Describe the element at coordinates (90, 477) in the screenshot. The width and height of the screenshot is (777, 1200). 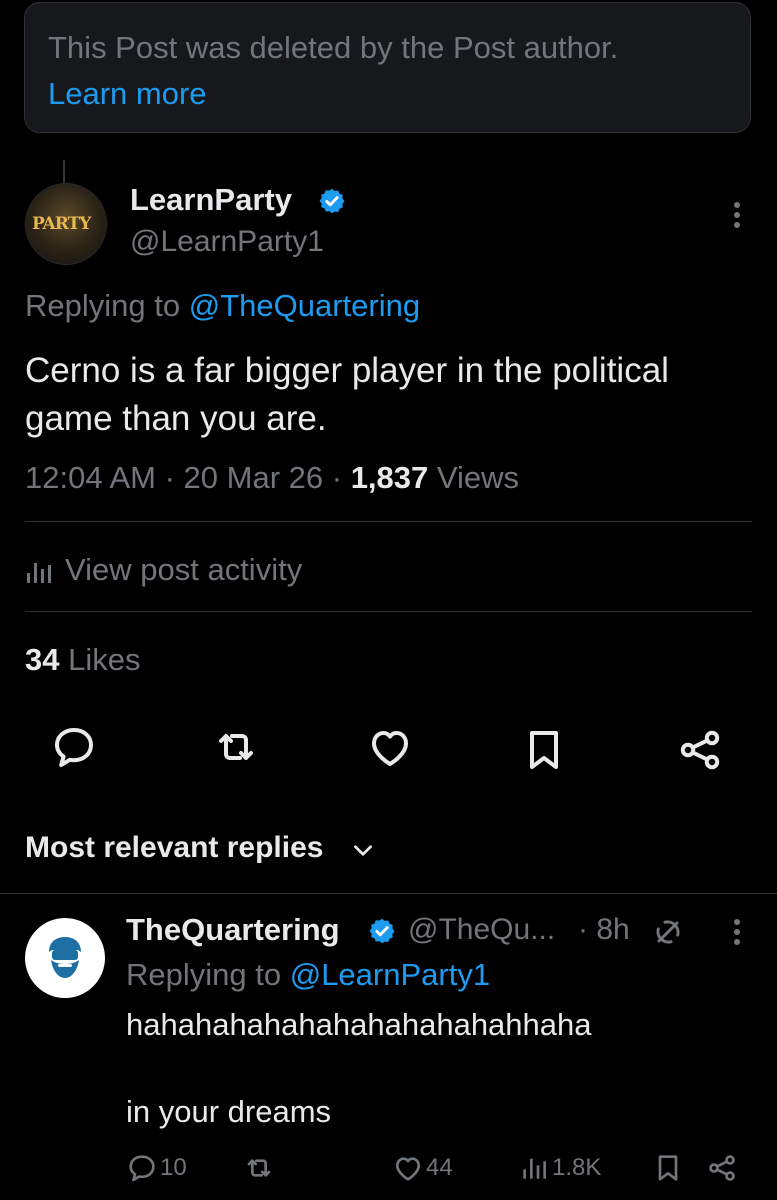
I see `post-time: 12:04 AM` at that location.